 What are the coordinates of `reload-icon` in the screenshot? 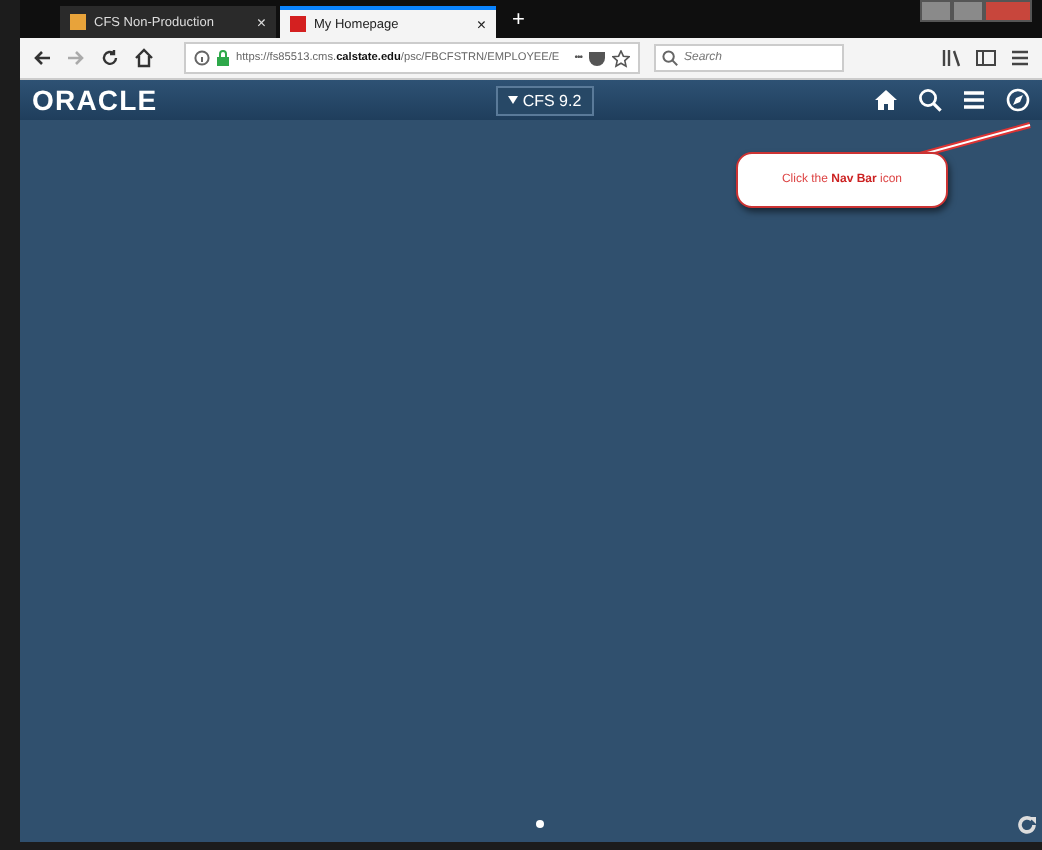 It's located at (110, 58).